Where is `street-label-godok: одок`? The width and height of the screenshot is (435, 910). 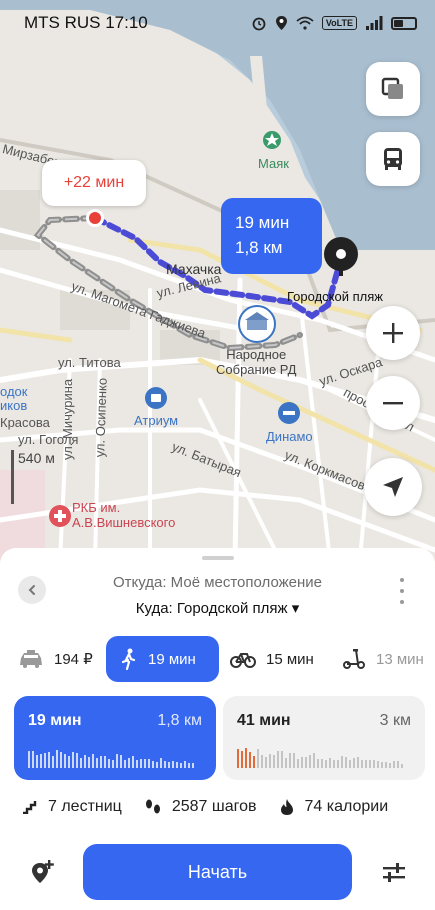 street-label-godok: одок is located at coordinates (14, 391).